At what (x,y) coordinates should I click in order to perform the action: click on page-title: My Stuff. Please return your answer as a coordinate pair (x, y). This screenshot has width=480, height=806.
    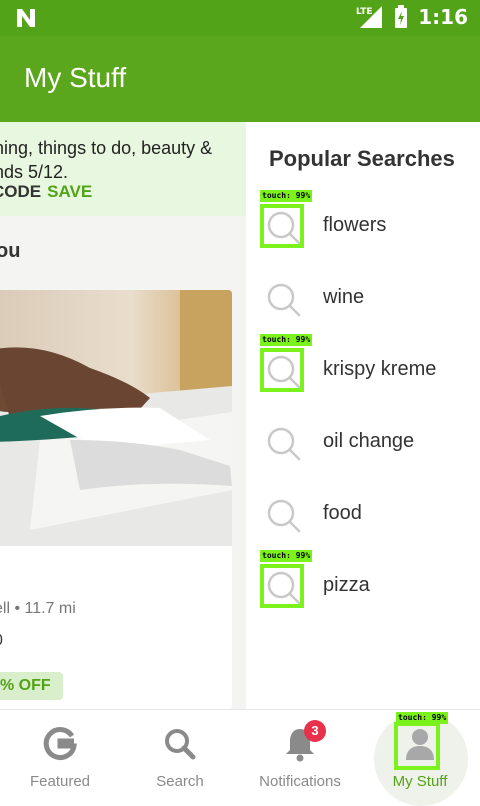
    Looking at the image, I should click on (75, 77).